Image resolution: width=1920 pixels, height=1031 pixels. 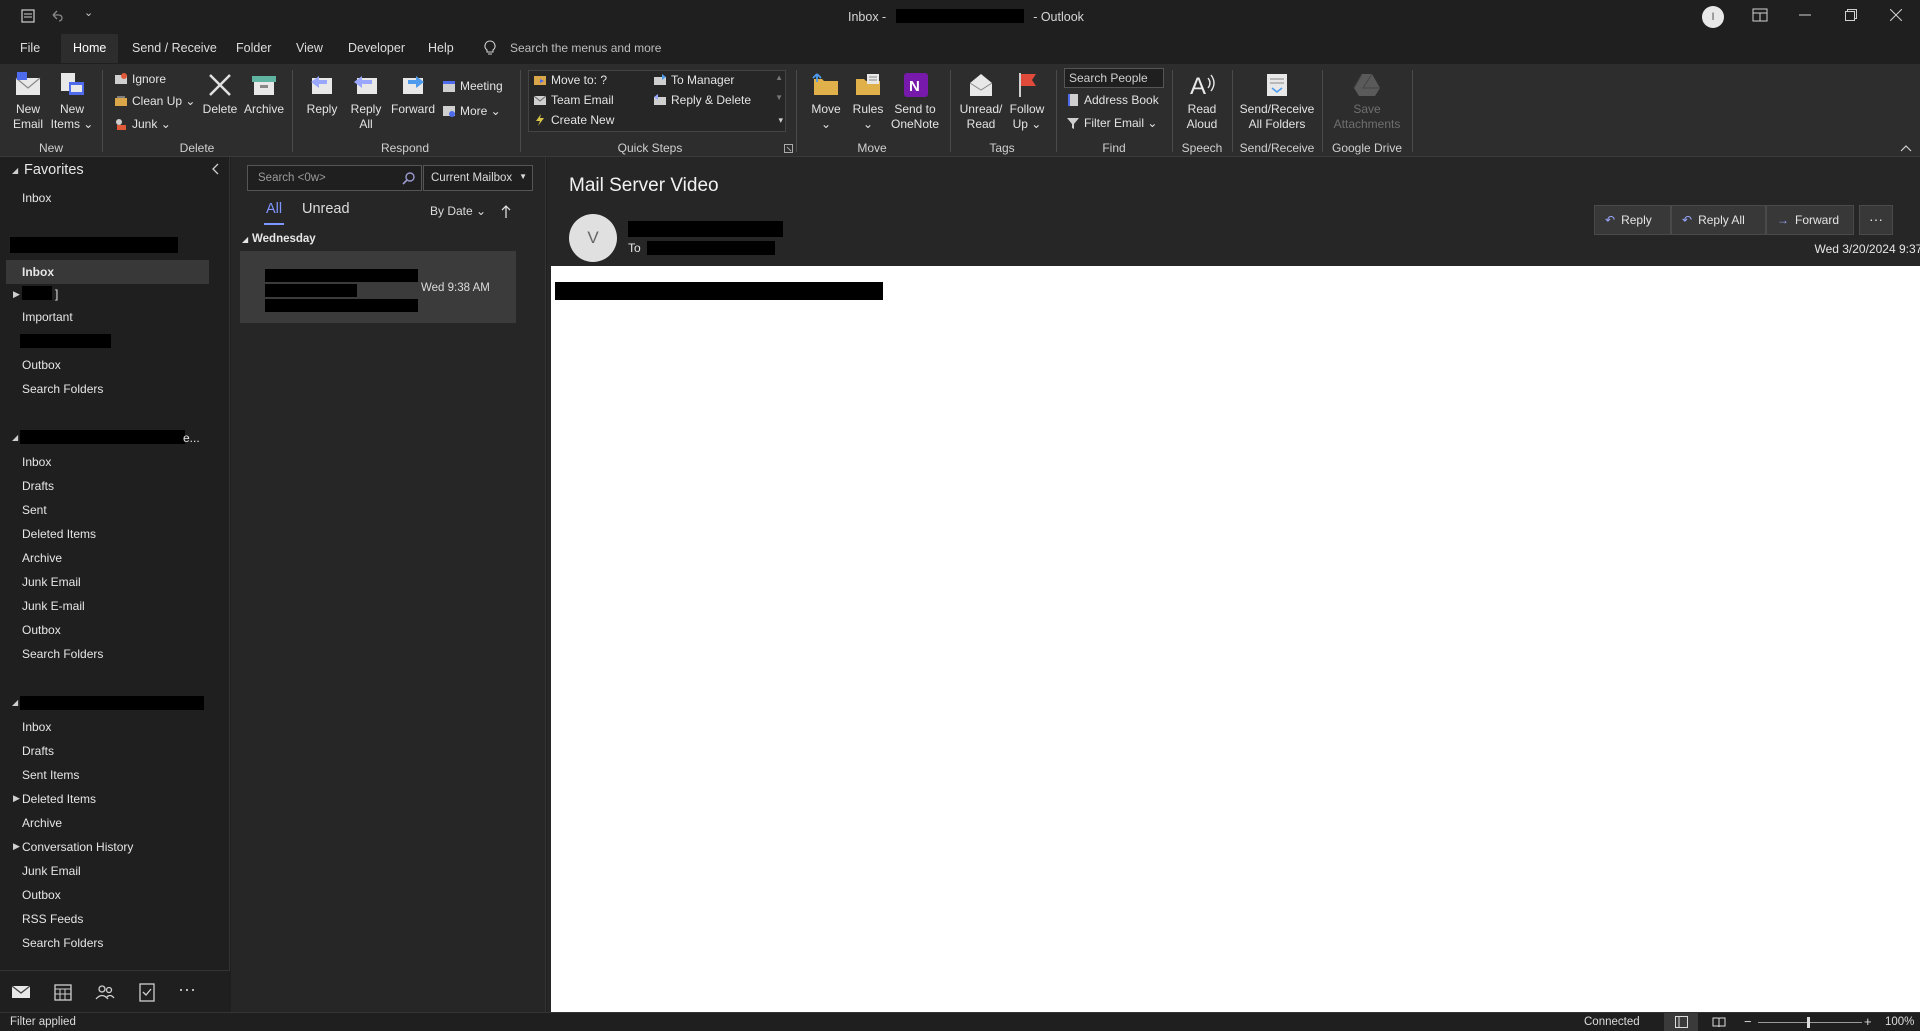 I want to click on reply-button: Reply, so click(x=322, y=93).